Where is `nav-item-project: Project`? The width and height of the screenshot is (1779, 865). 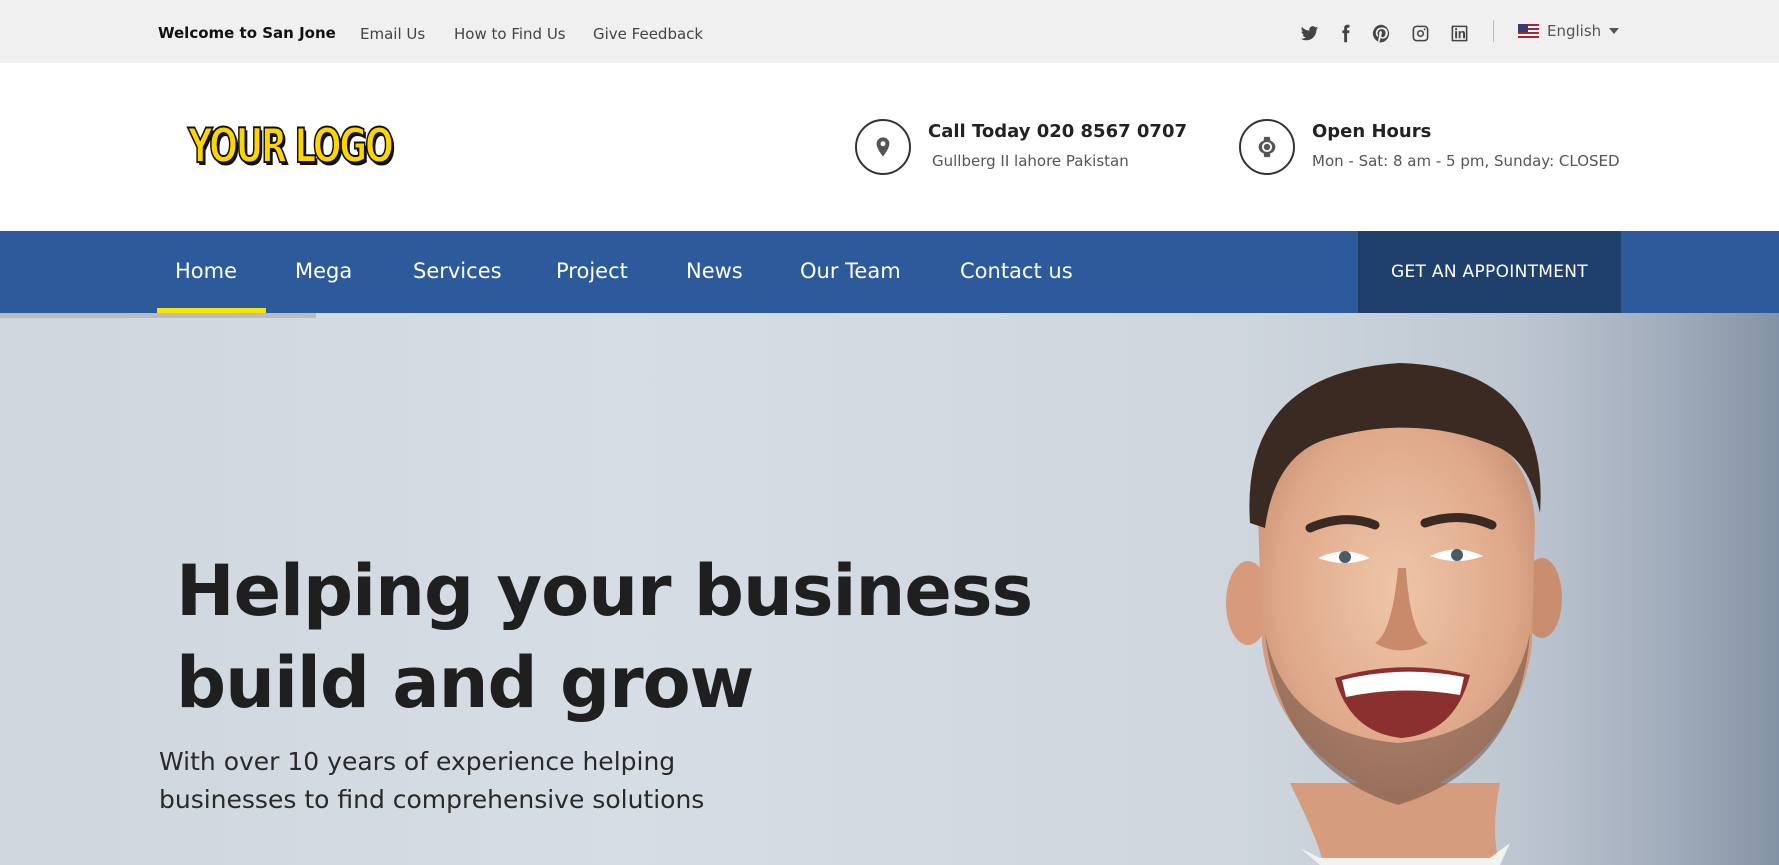
nav-item-project: Project is located at coordinates (592, 271).